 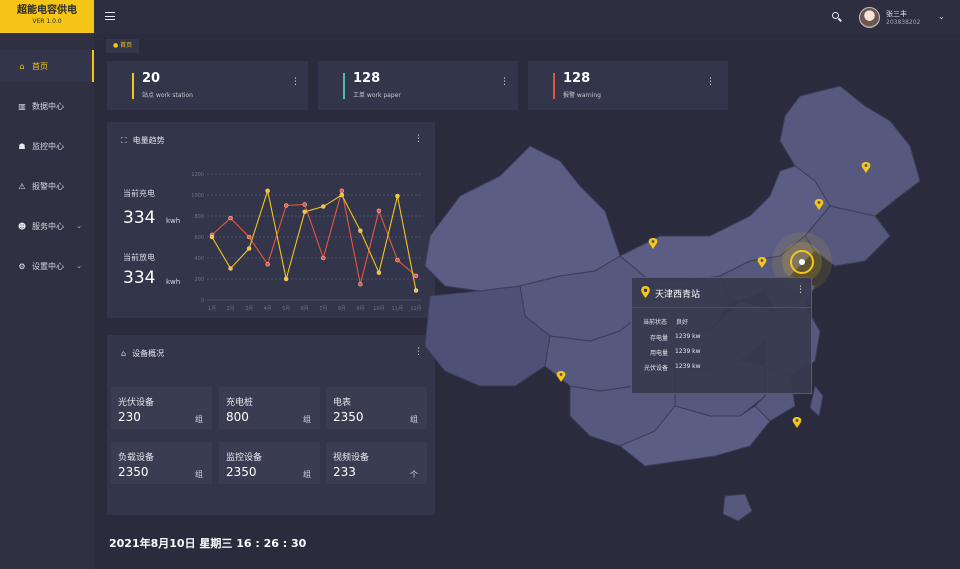 What do you see at coordinates (22, 226) in the screenshot?
I see `users-icon: ☻` at bounding box center [22, 226].